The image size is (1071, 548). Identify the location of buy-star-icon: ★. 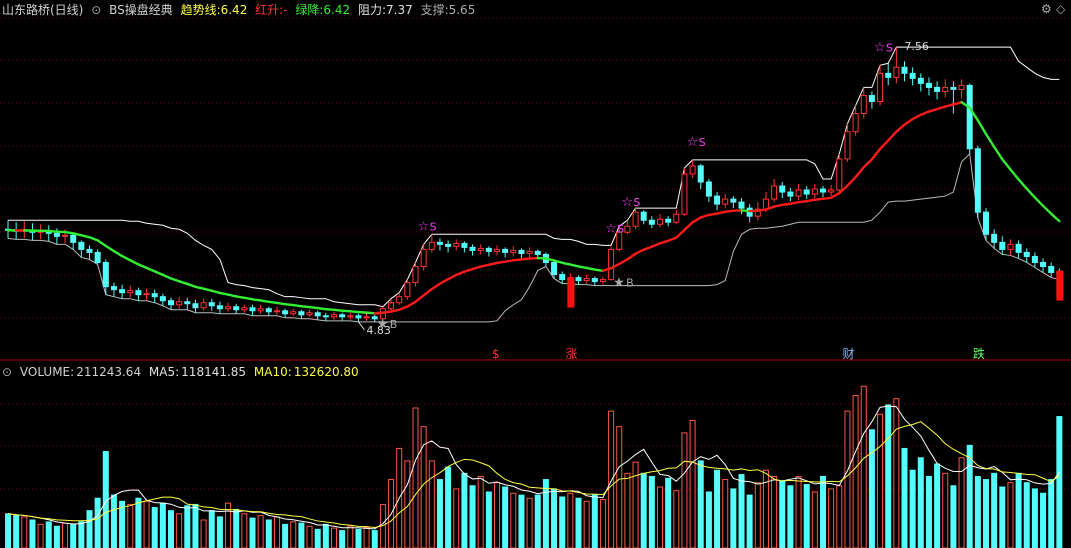
(619, 283).